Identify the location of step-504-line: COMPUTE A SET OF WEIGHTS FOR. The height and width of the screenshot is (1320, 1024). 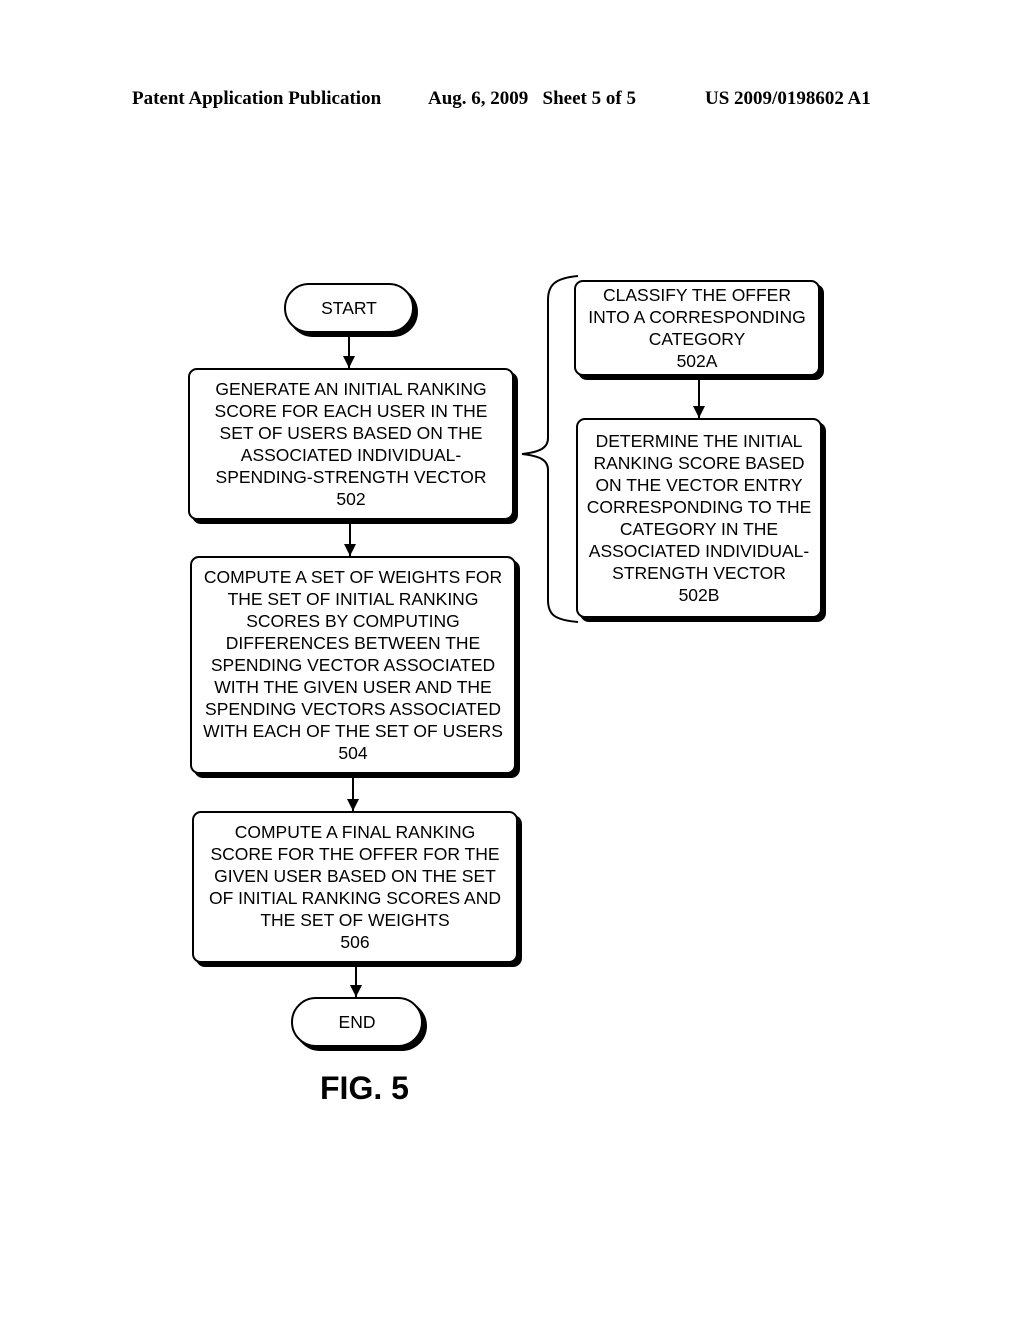
(353, 577).